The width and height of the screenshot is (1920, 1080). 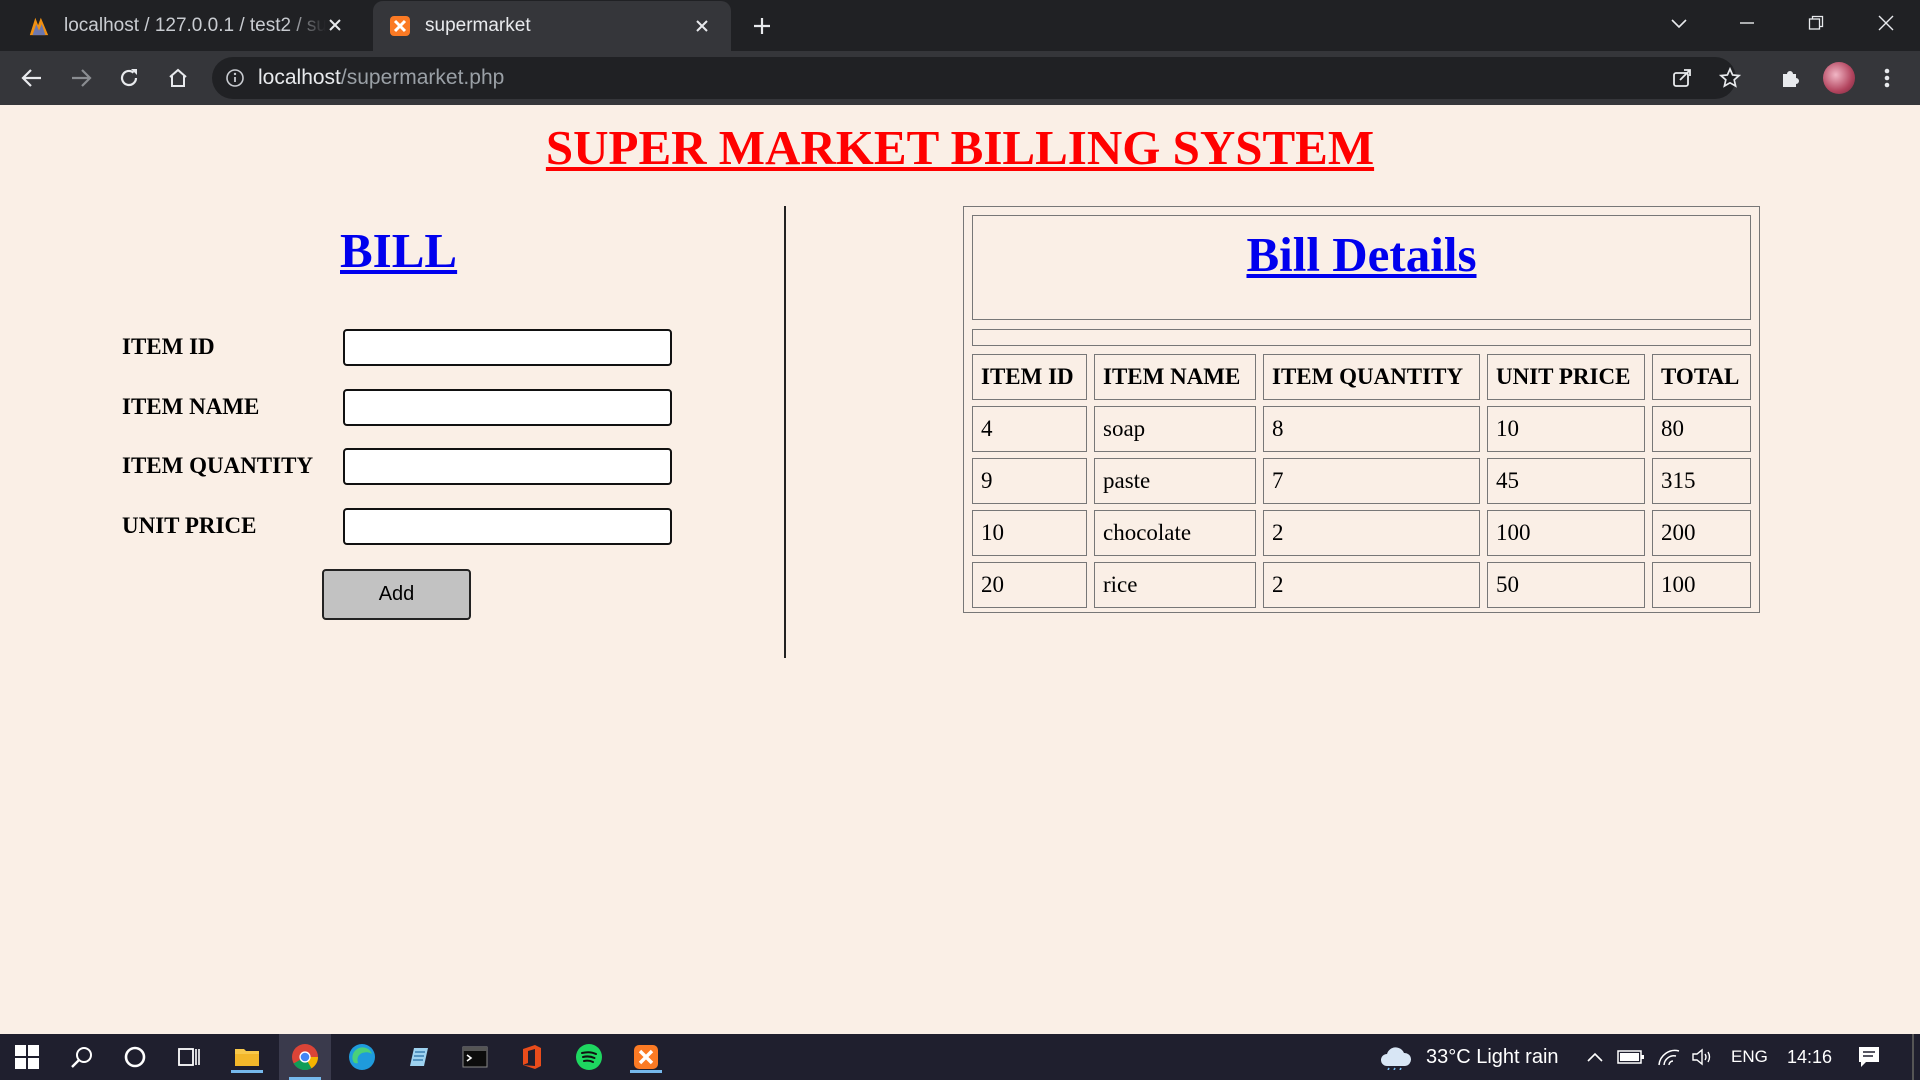 I want to click on table-cell-total: 80, so click(x=1701, y=429).